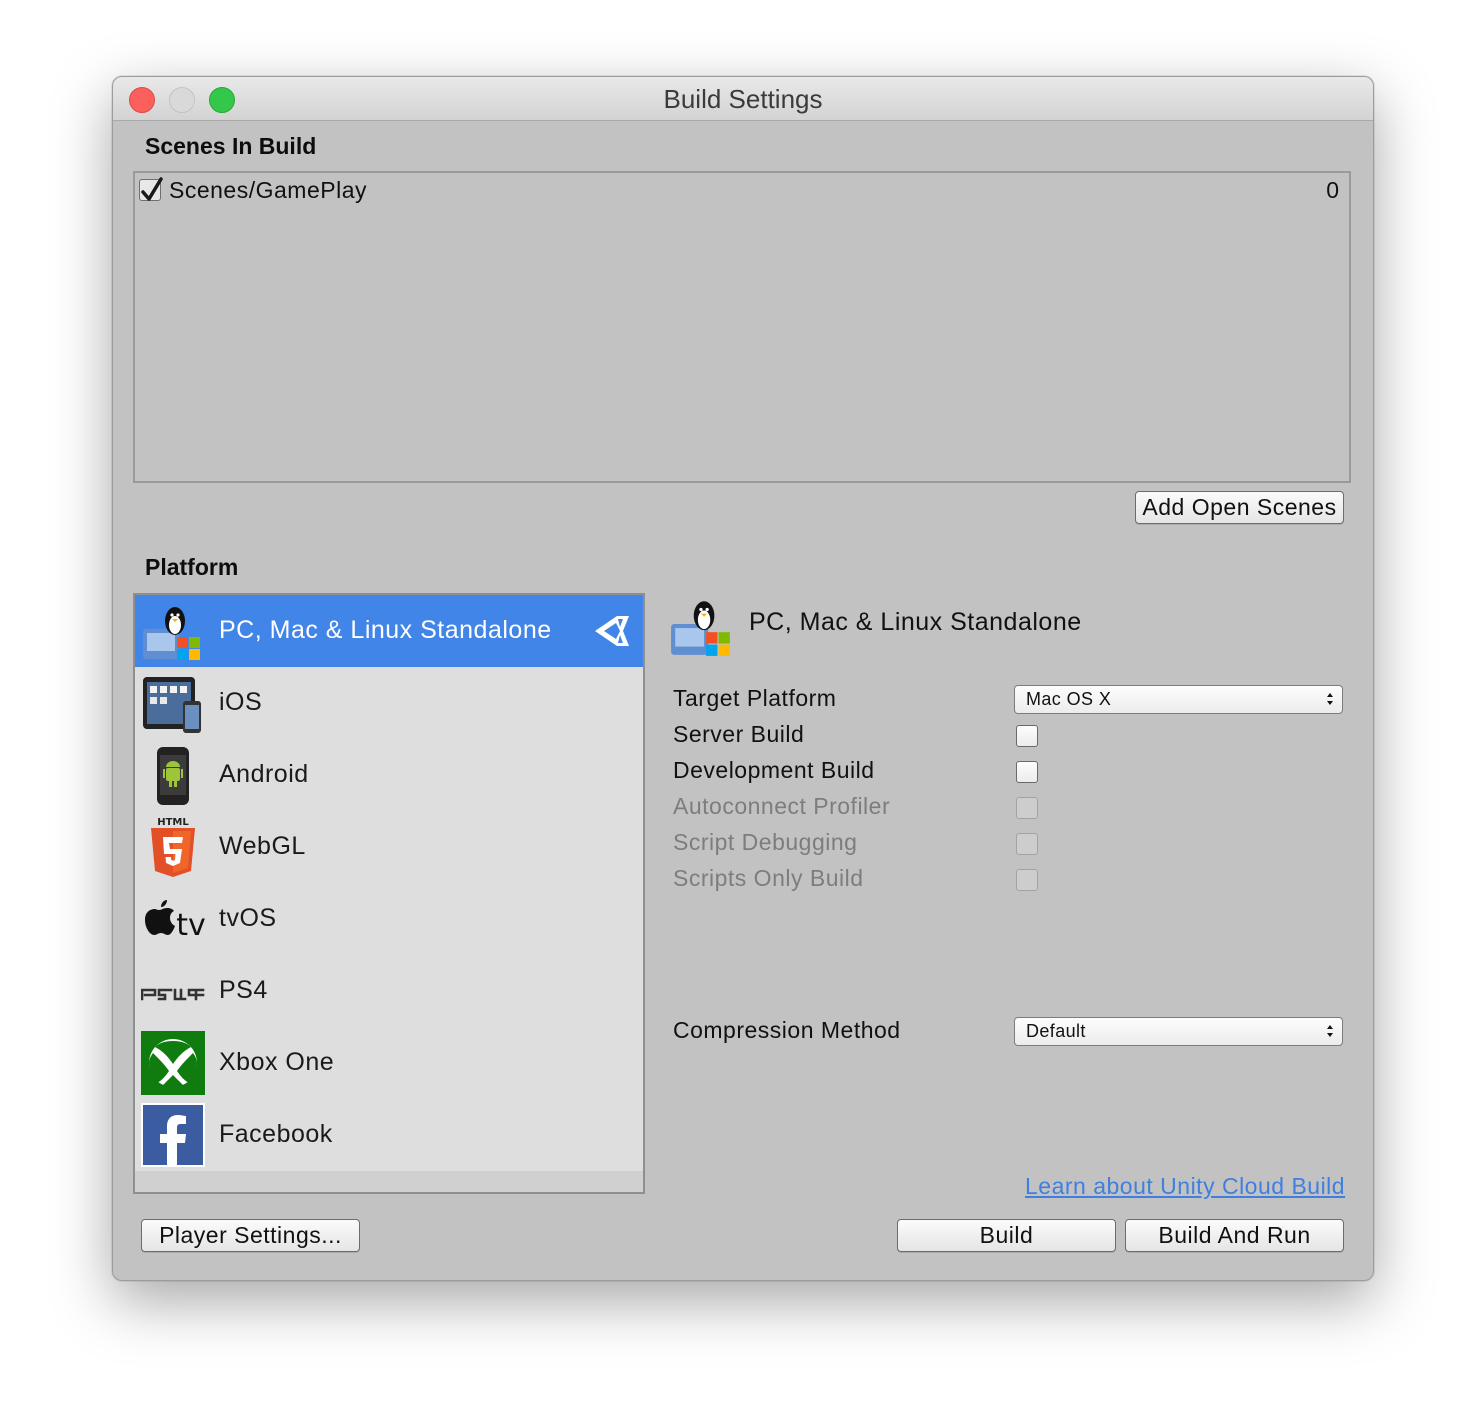 The image size is (1484, 1428). Describe the element at coordinates (787, 1030) in the screenshot. I see `compression-method-label: Compression Method` at that location.